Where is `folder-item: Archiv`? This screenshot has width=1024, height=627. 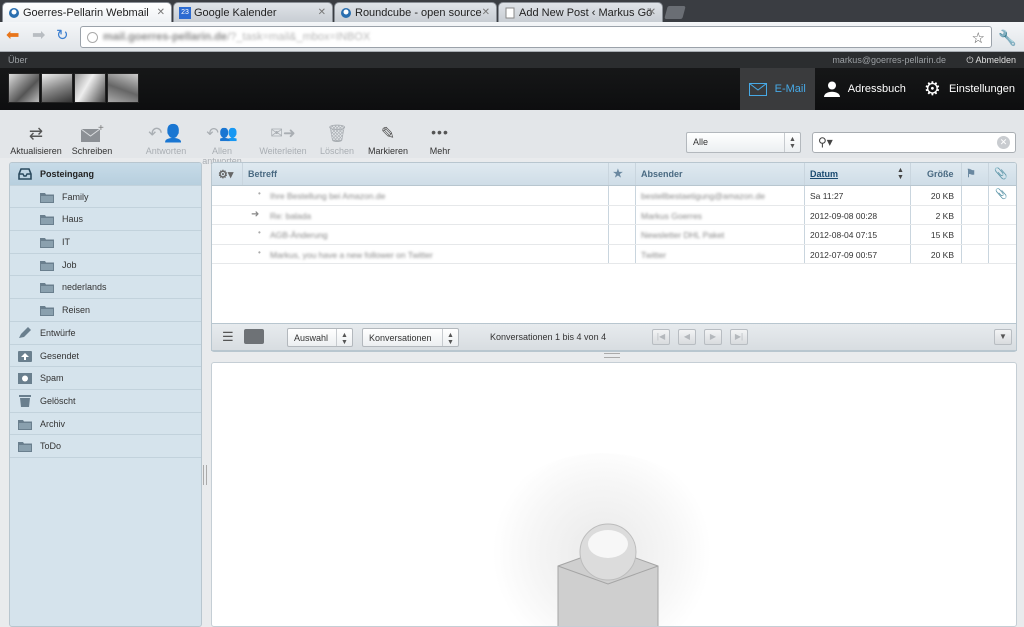 folder-item: Archiv is located at coordinates (105, 424).